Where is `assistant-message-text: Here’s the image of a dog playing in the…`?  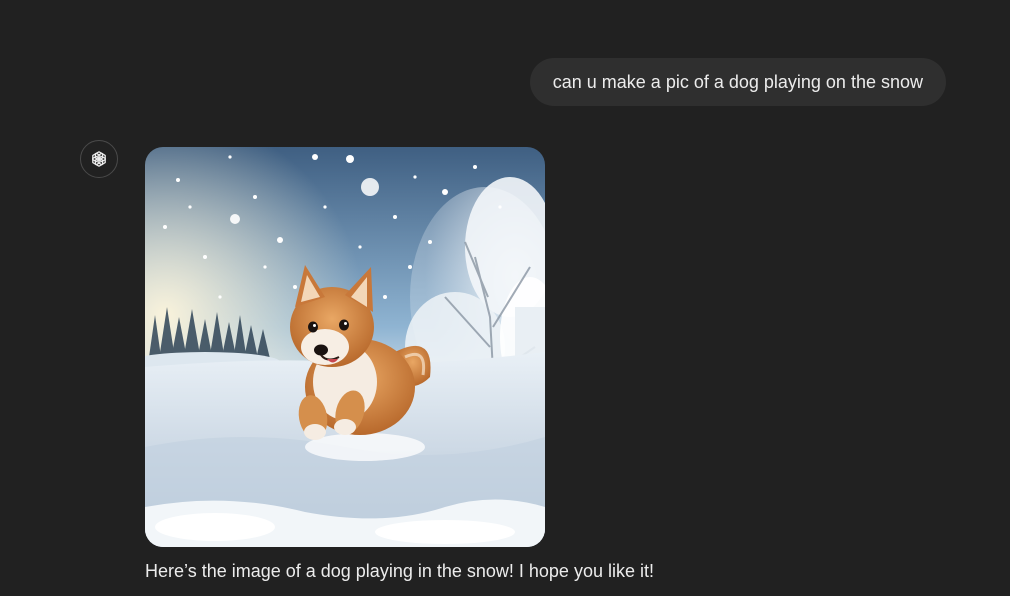 assistant-message-text: Here’s the image of a dog playing in the… is located at coordinates (399, 571).